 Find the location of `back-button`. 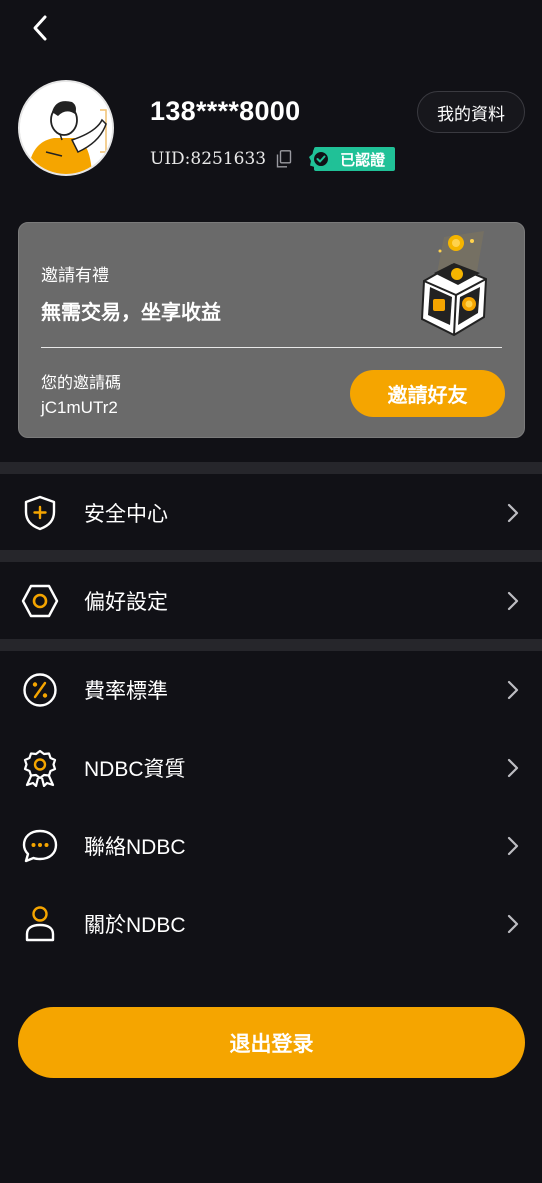

back-button is located at coordinates (40, 28).